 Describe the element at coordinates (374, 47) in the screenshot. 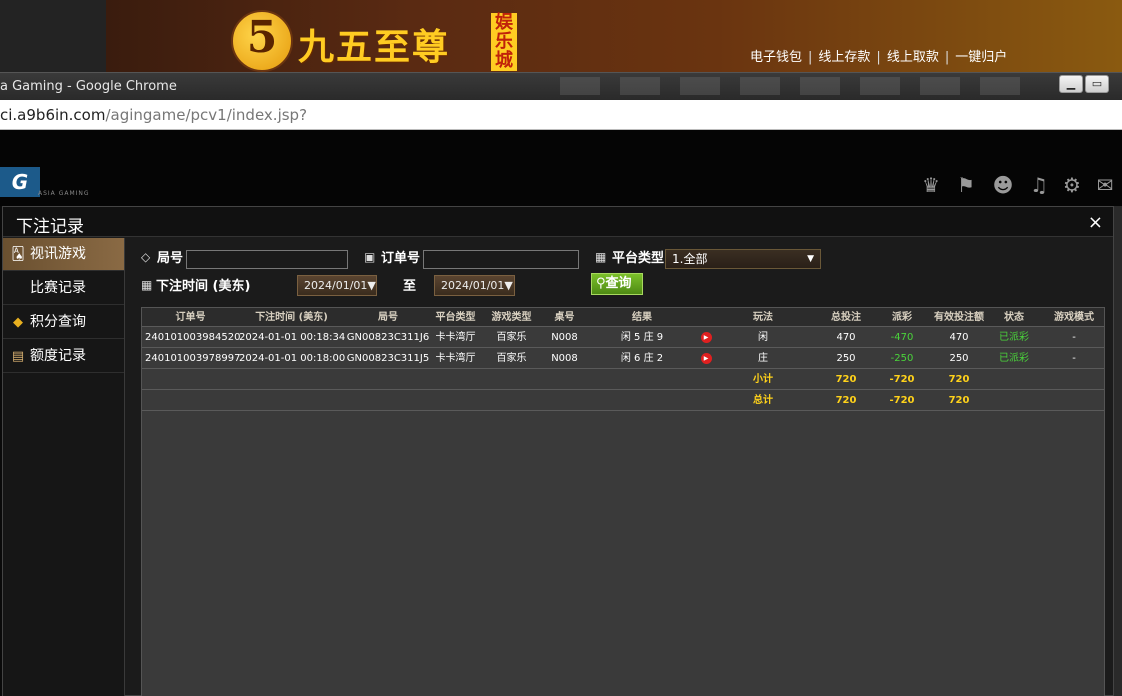

I see `site-logo-text: 九五至尊` at that location.